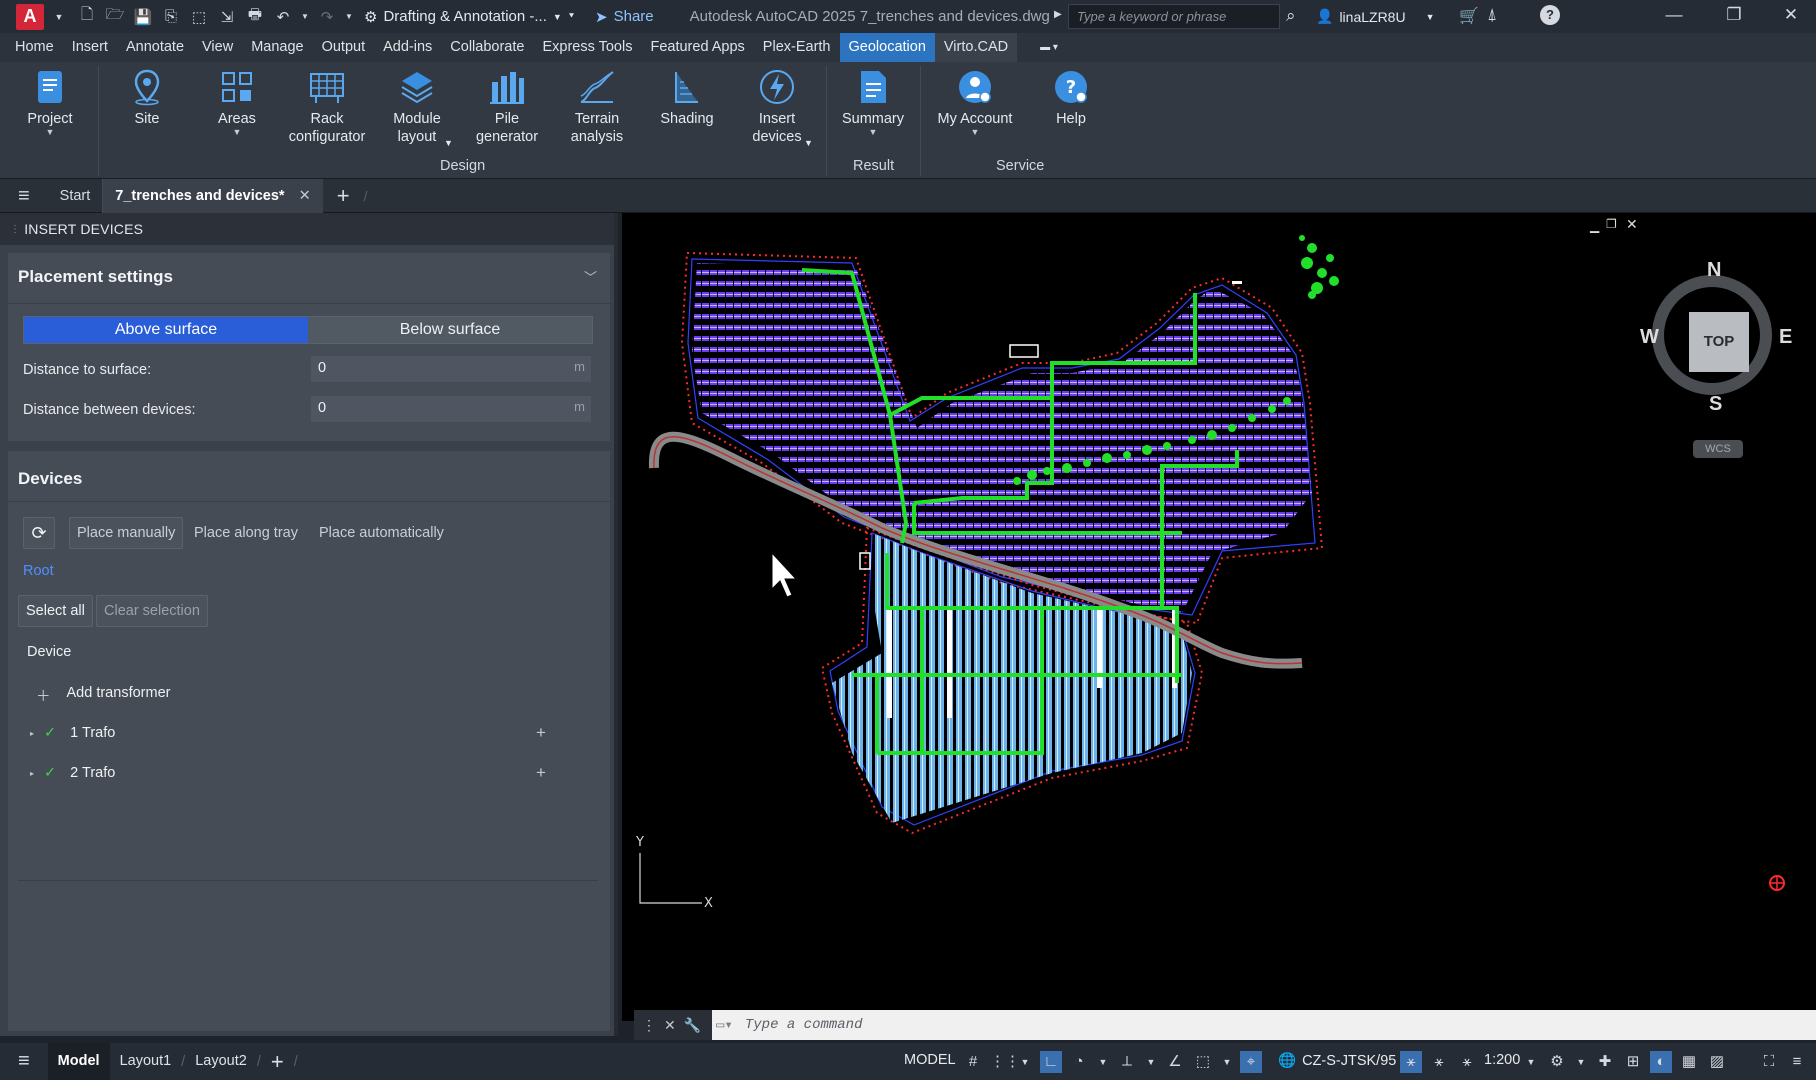 The image size is (1816, 1080). Describe the element at coordinates (930, 1060) in the screenshot. I see `model-space-toggle: MODEL` at that location.